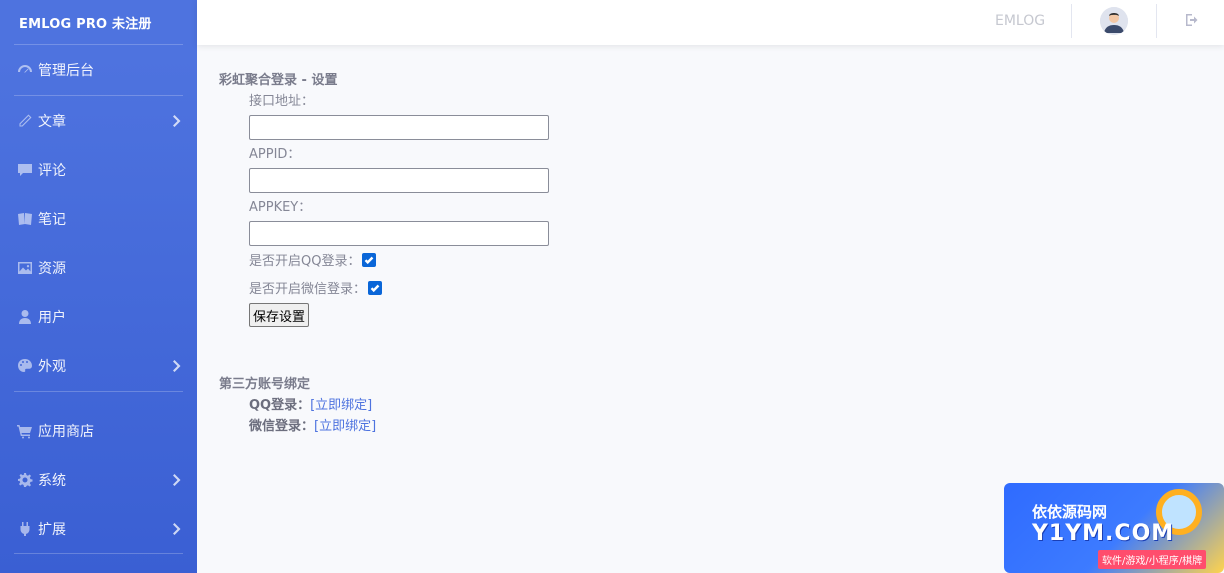  I want to click on sidebar-item-label: 文章, so click(52, 121).